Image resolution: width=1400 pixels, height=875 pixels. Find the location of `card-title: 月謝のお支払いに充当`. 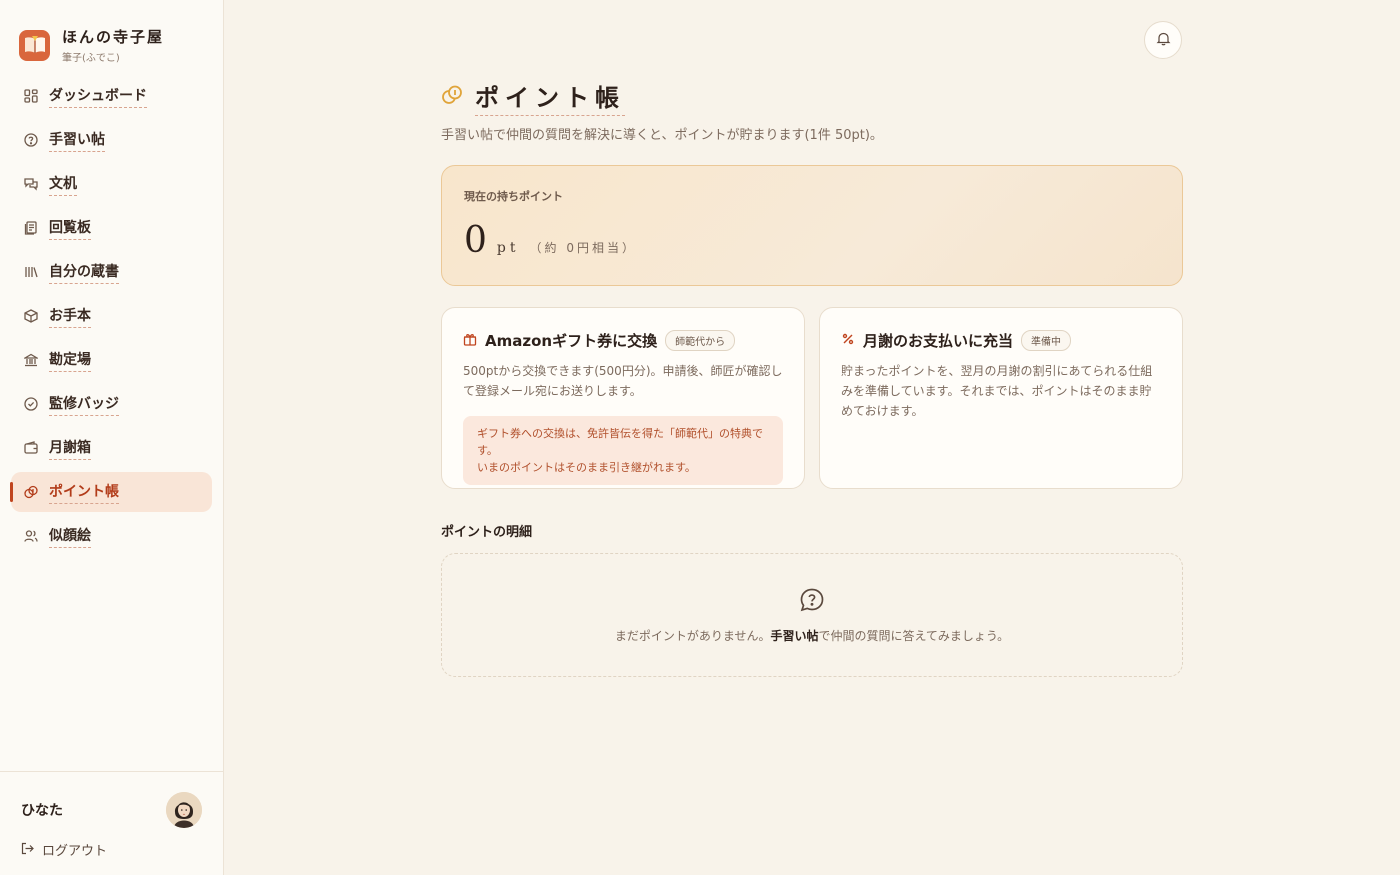

card-title: 月謝のお支払いに充当 is located at coordinates (938, 341).